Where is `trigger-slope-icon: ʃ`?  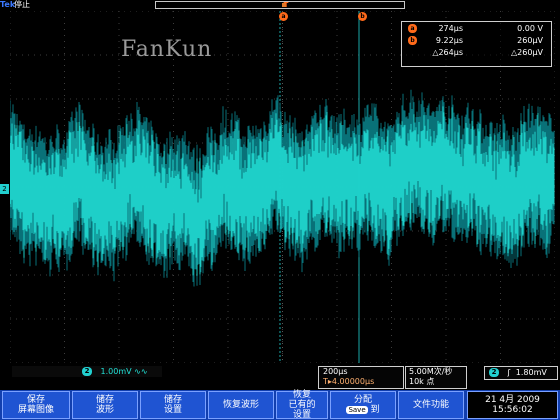
trigger-slope-icon: ʃ is located at coordinates (509, 372).